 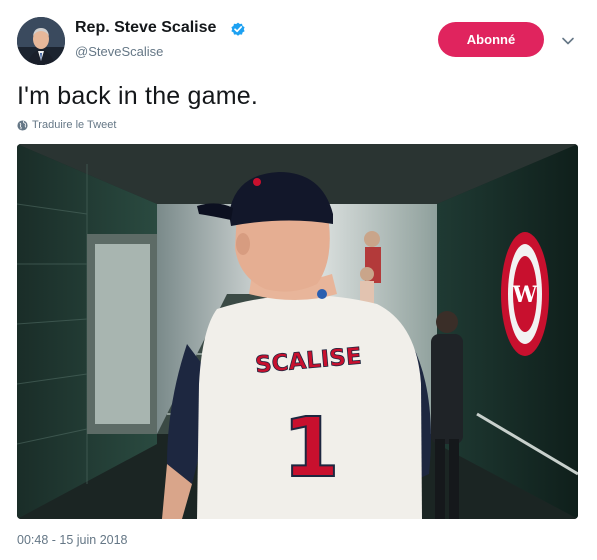 I want to click on svg-text: 1, so click(x=310, y=448).